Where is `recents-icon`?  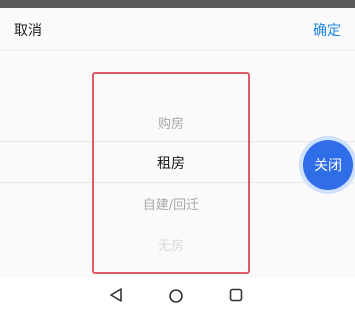
recents-icon is located at coordinates (236, 295).